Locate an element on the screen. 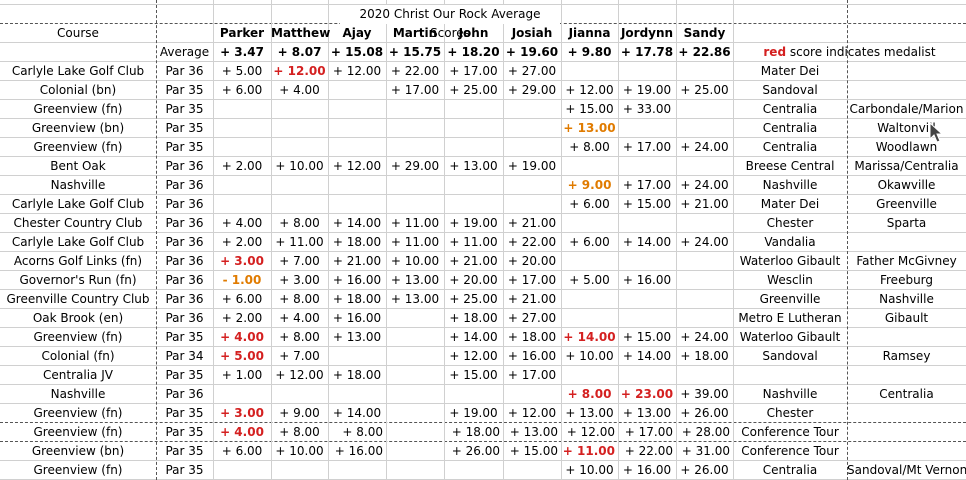  opponent-cell: Greenville is located at coordinates (790, 299).